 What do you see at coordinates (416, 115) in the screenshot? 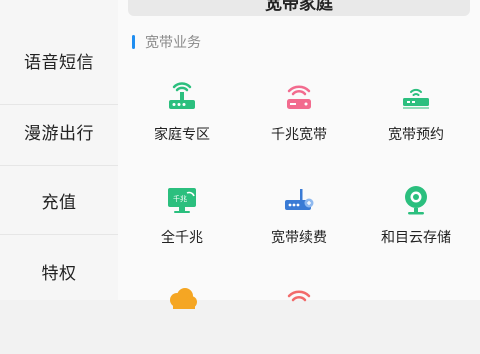
I see `grid-item-broadband-booking: 宽带预约` at bounding box center [416, 115].